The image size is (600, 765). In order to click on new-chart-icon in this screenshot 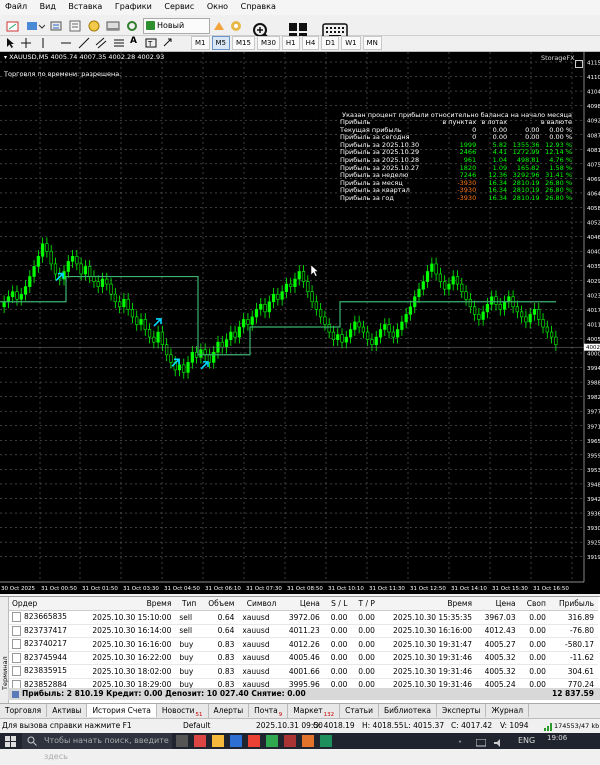, I will do `click(14, 26)`.